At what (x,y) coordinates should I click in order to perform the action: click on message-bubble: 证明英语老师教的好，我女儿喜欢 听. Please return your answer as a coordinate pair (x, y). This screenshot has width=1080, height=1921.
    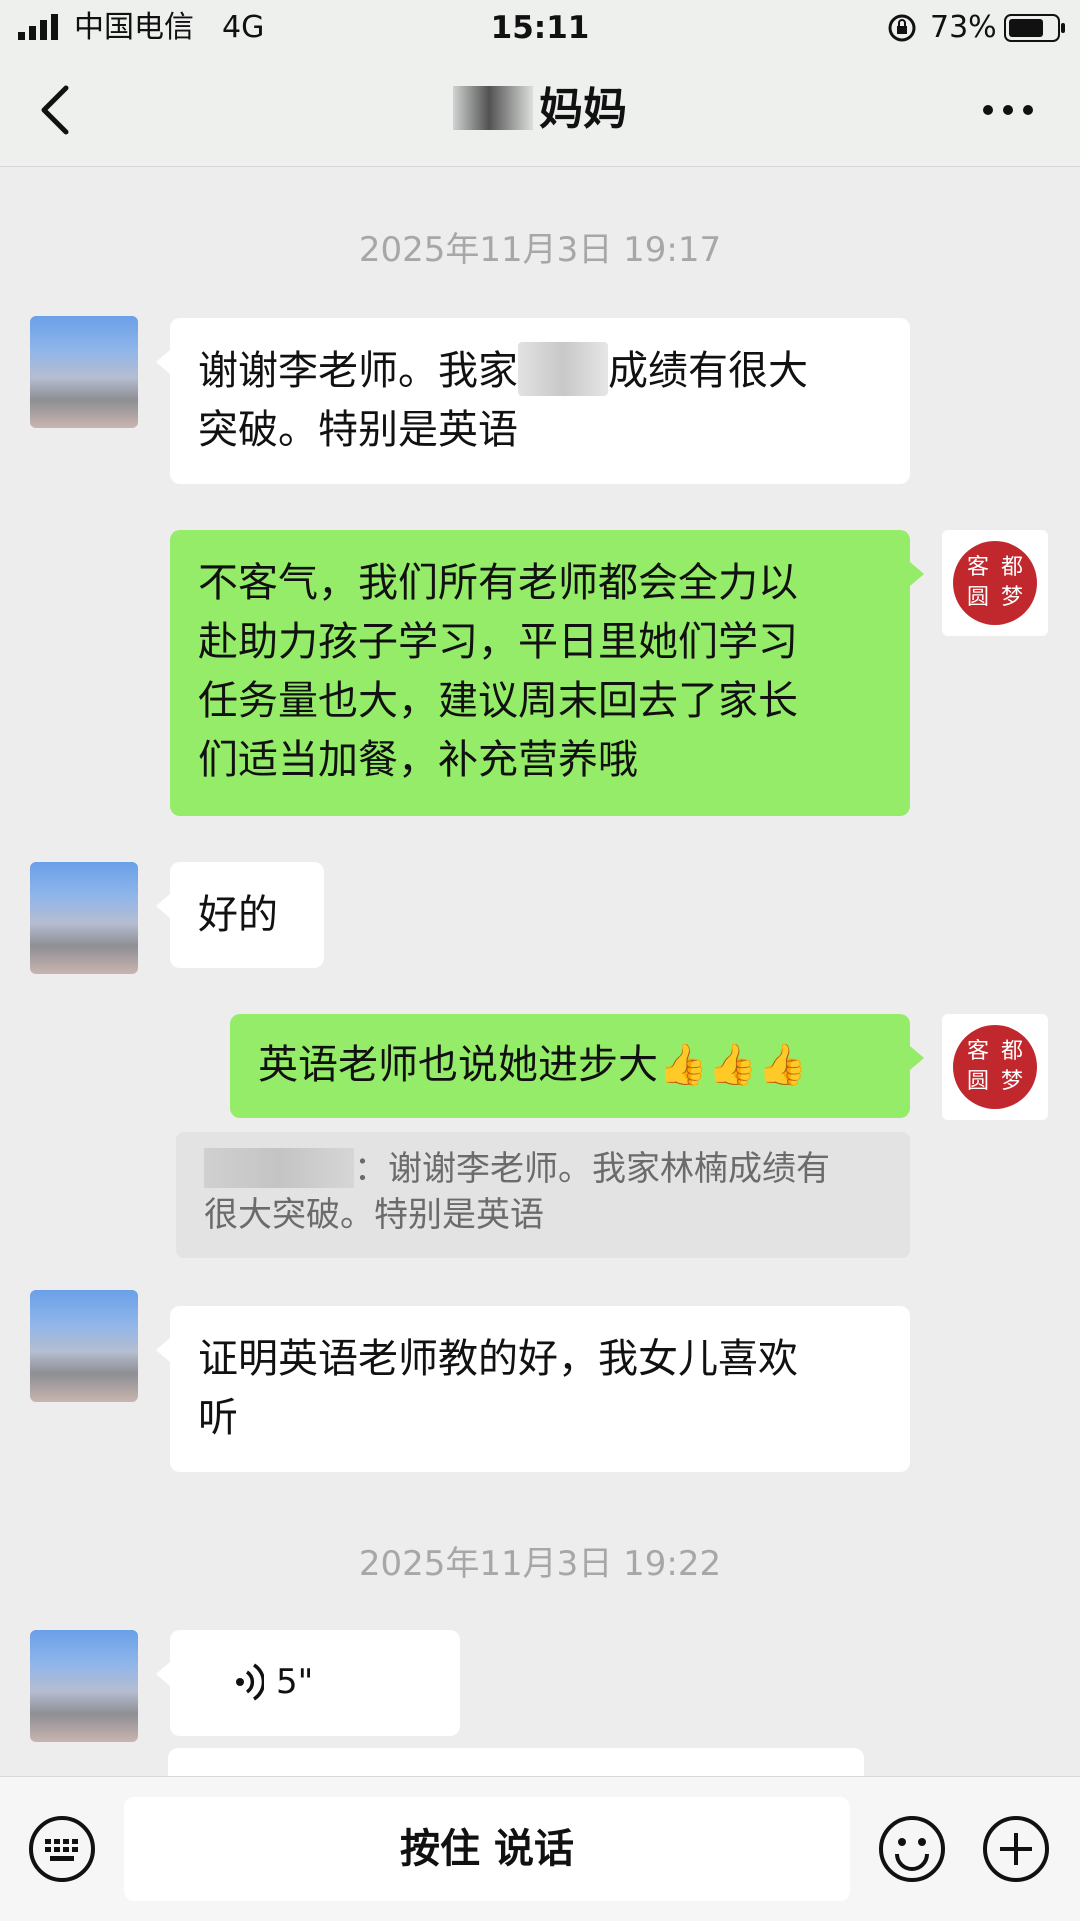
    Looking at the image, I should click on (533, 1389).